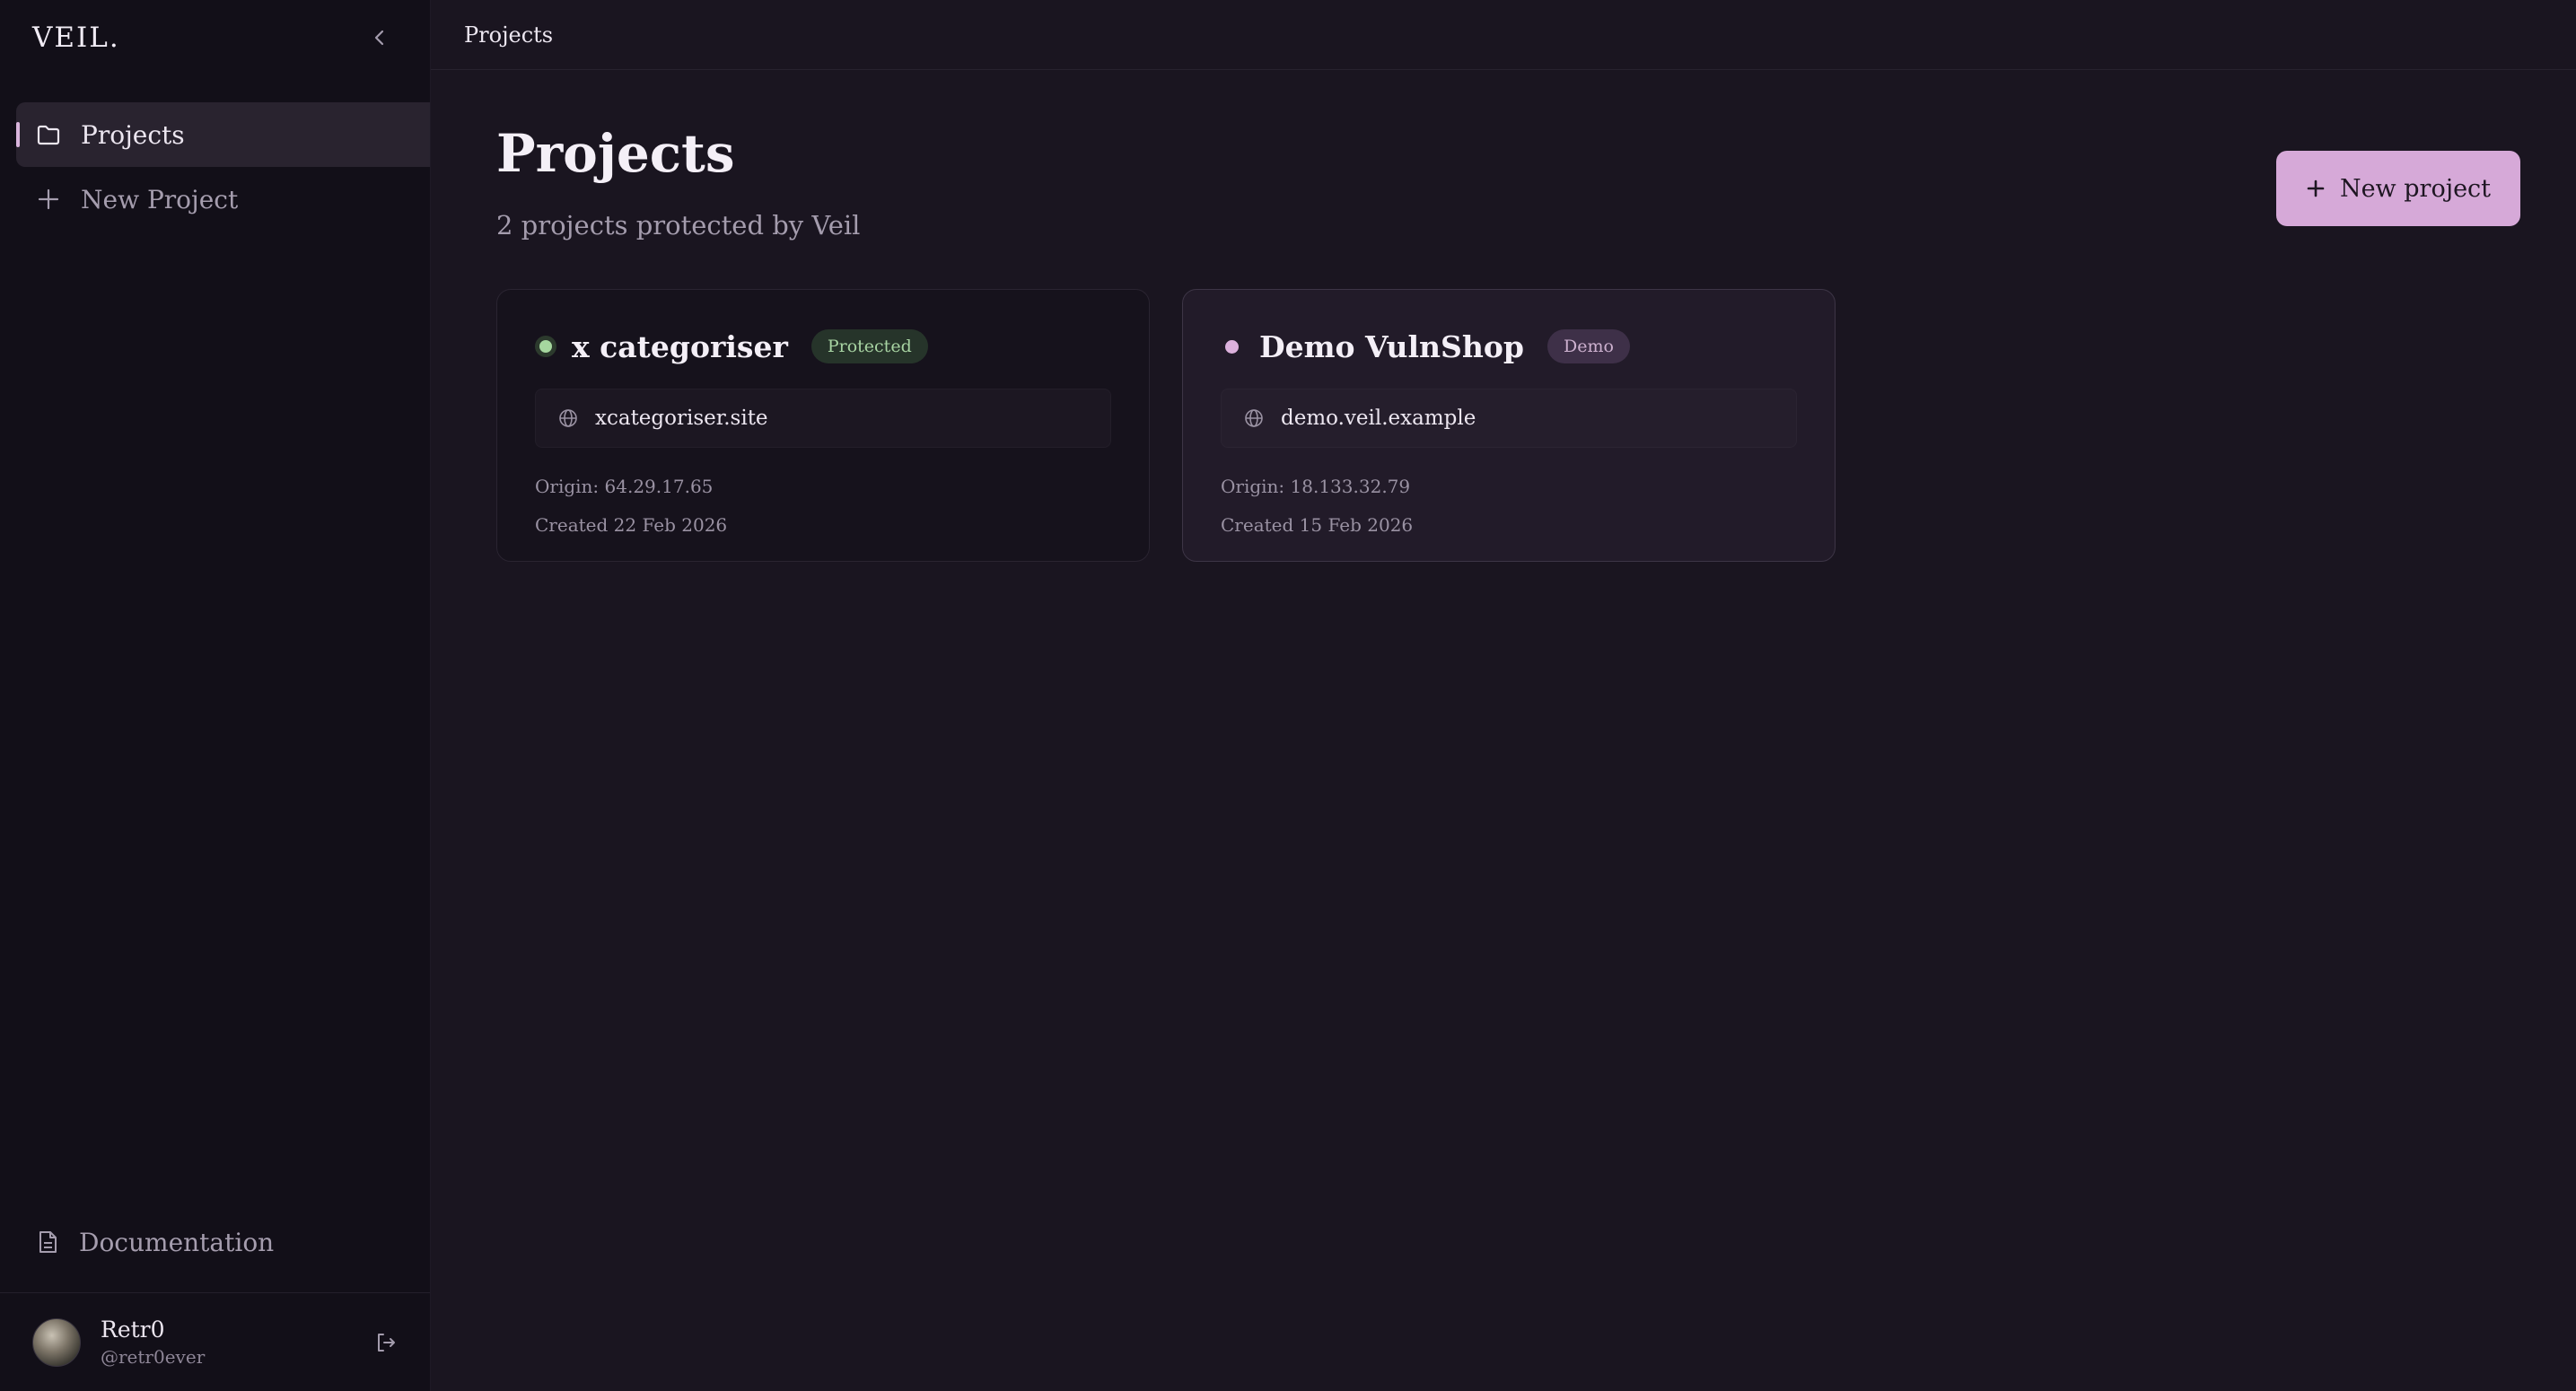 The height and width of the screenshot is (1391, 2576). I want to click on project-domain: xcategoriser.site, so click(823, 418).